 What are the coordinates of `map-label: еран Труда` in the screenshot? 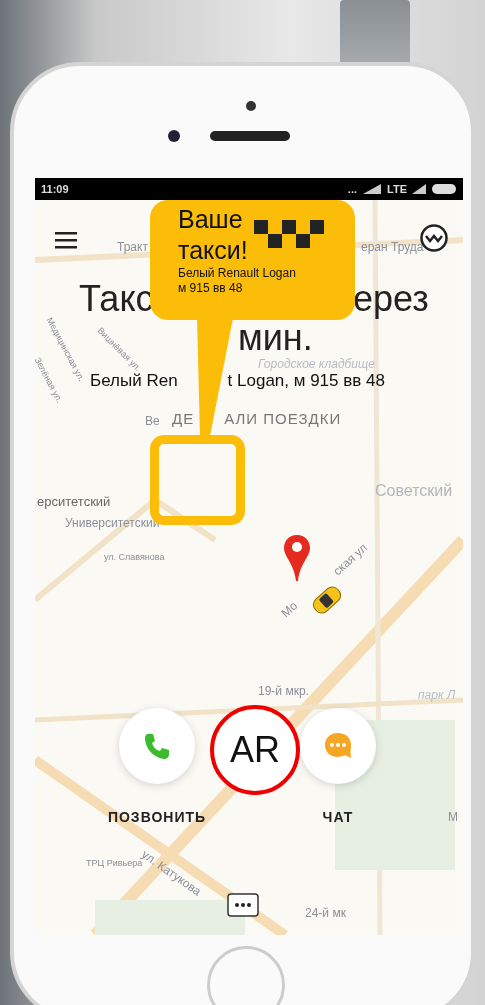 It's located at (392, 247).